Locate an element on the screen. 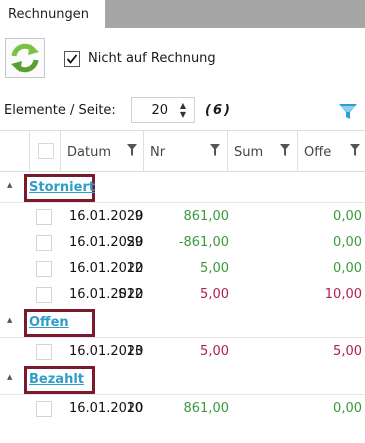  nicht-auf-rechnung-checkbox is located at coordinates (72, 59).